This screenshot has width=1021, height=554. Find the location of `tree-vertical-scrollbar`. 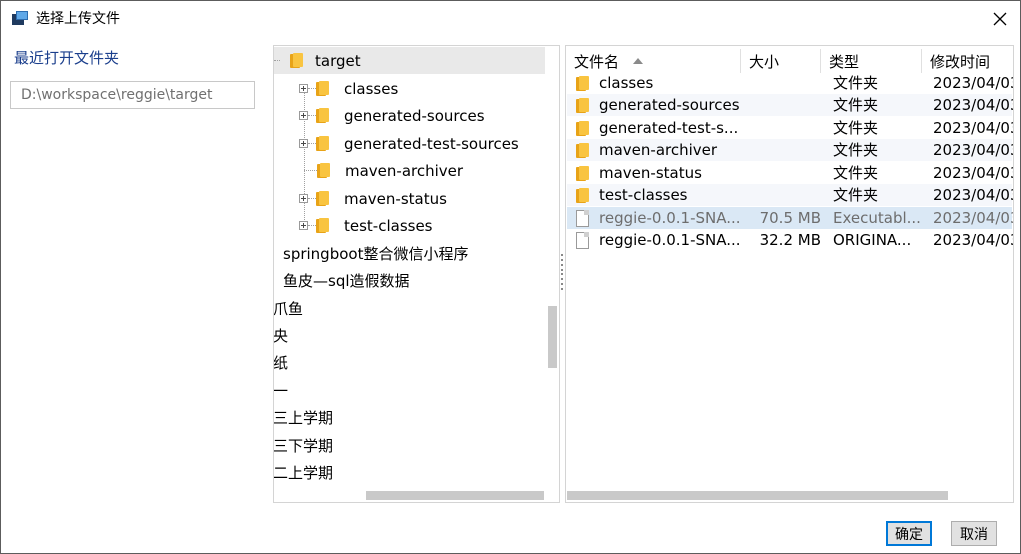

tree-vertical-scrollbar is located at coordinates (552, 337).